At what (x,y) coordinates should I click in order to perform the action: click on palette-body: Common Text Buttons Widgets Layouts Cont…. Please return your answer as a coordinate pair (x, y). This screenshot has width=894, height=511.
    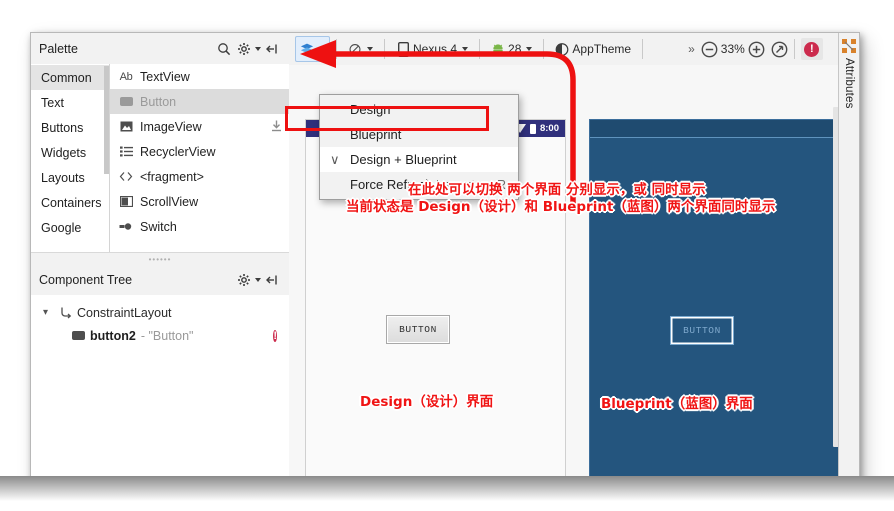
    Looking at the image, I should click on (160, 158).